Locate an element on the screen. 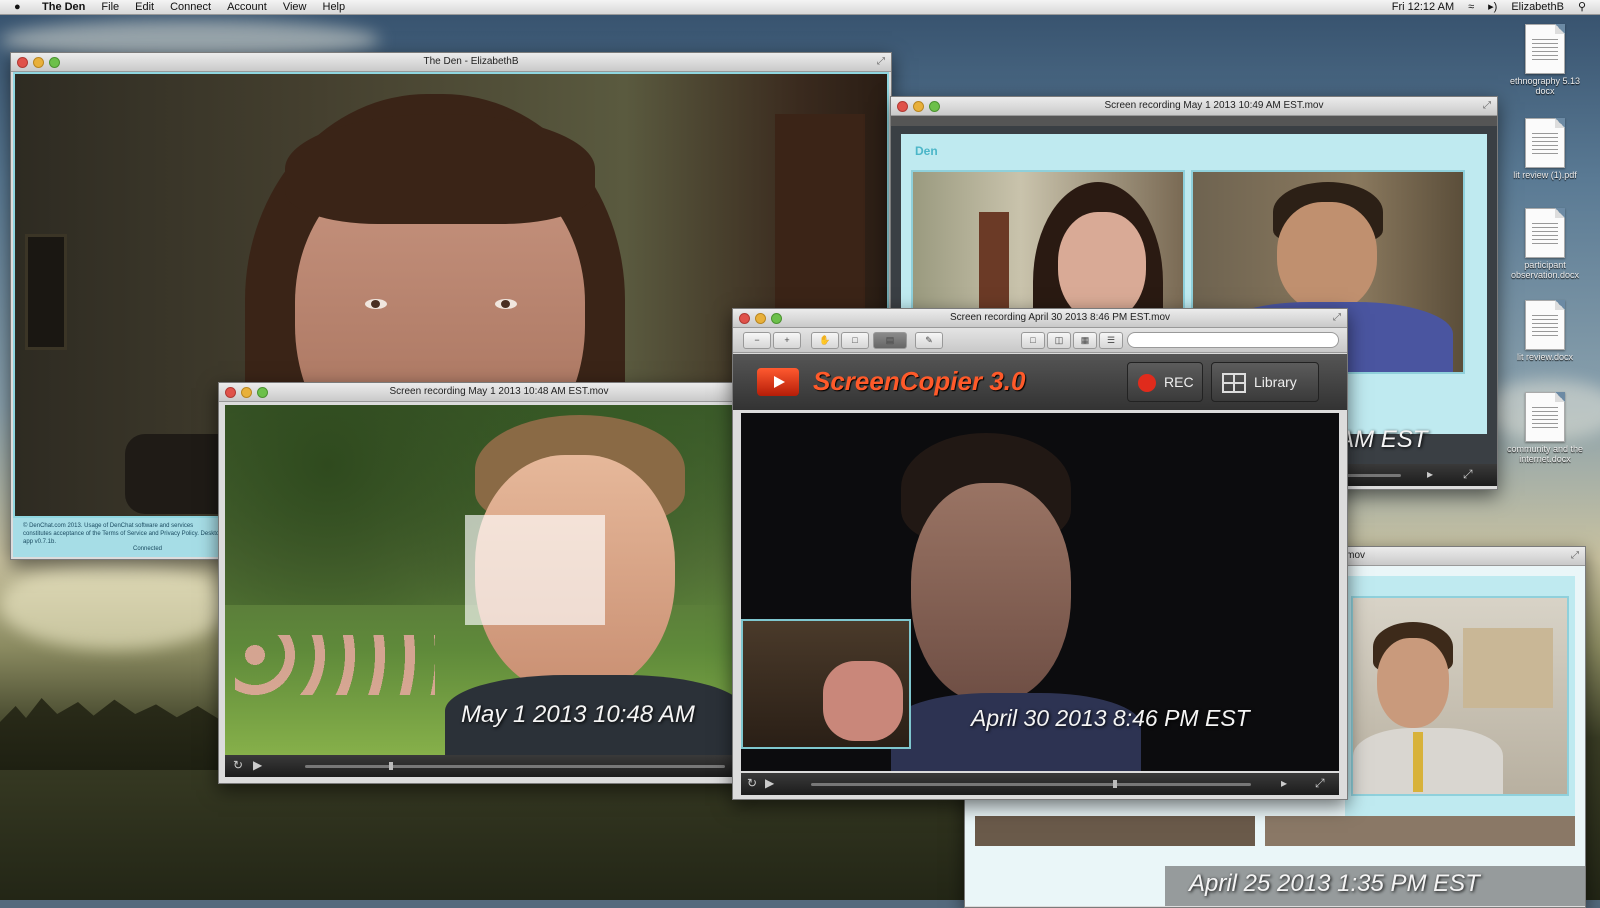 This screenshot has height=908, width=1600. menu-help: Help is located at coordinates (334, 7).